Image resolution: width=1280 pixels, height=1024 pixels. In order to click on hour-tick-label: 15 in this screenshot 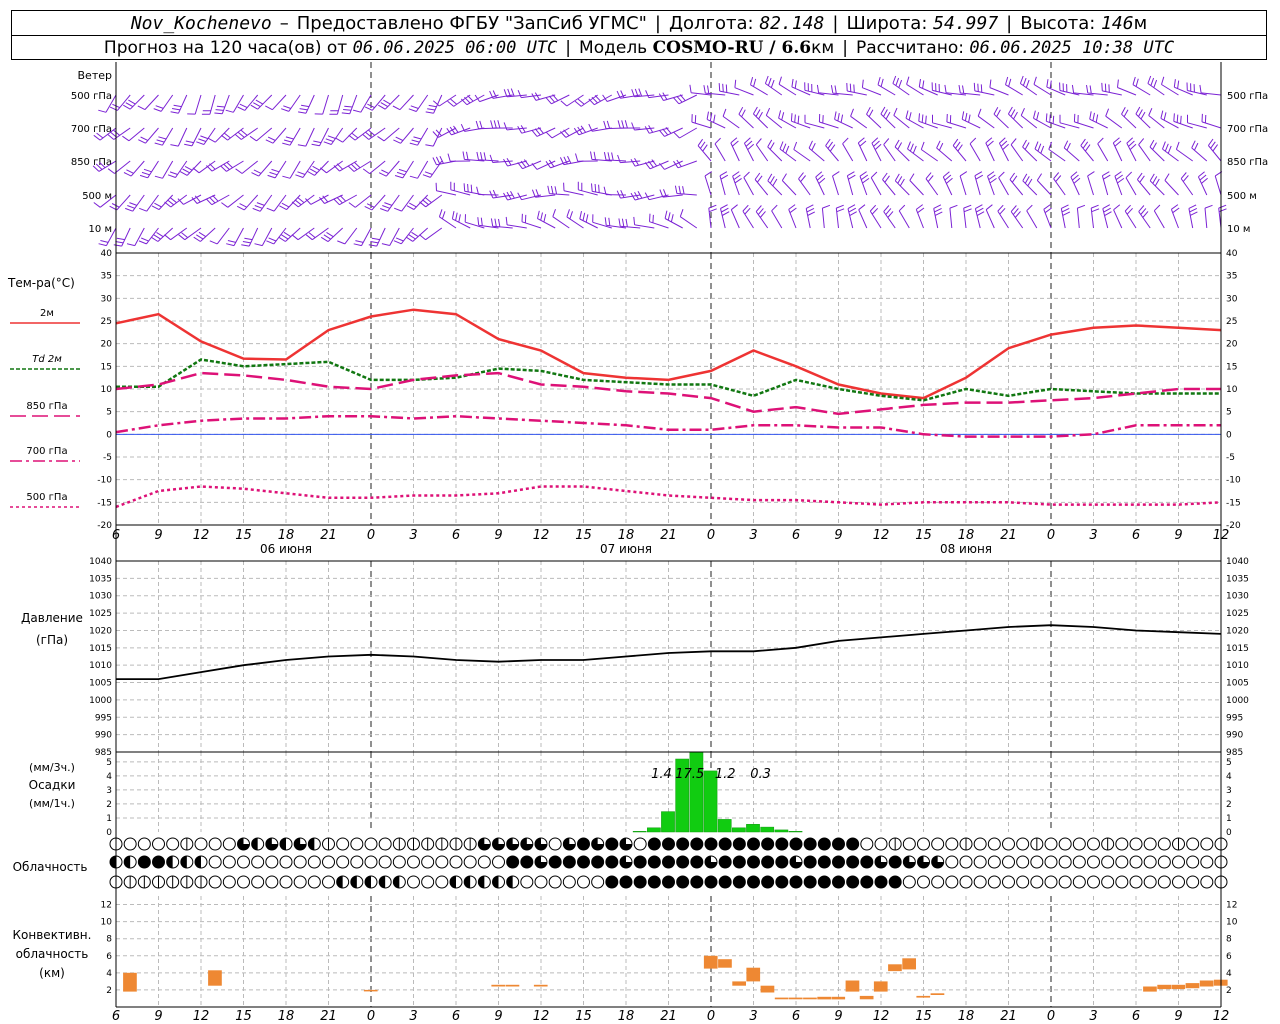, I will do `click(923, 535)`.